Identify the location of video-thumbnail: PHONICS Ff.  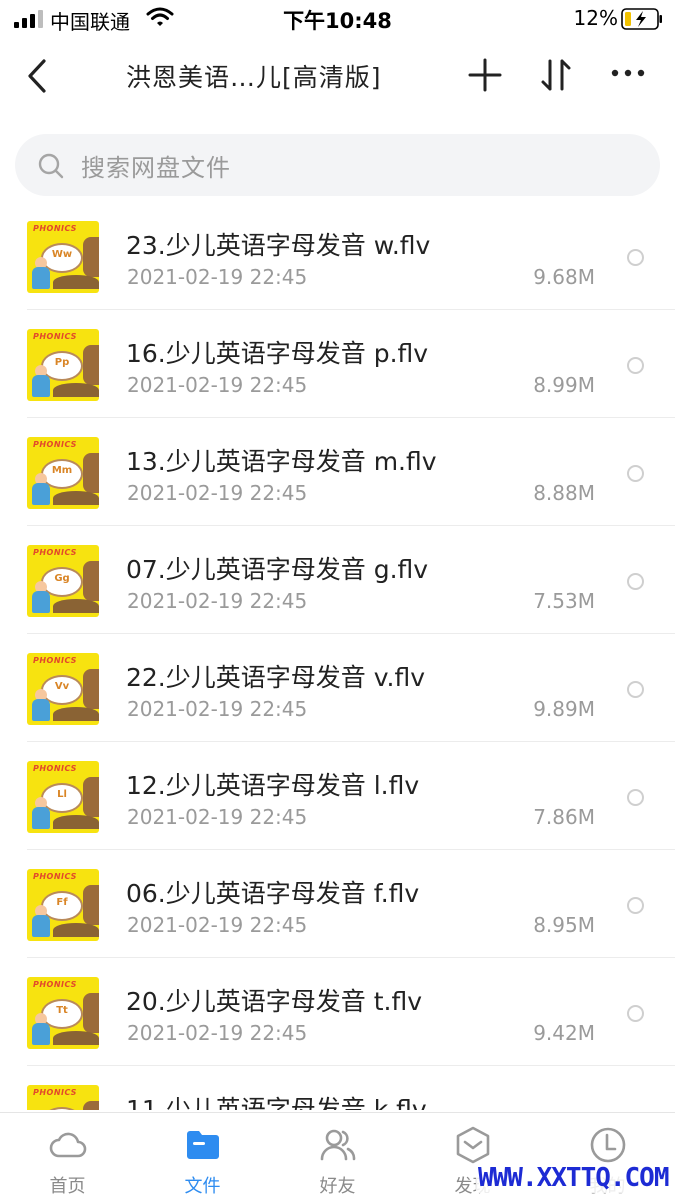
(63, 905).